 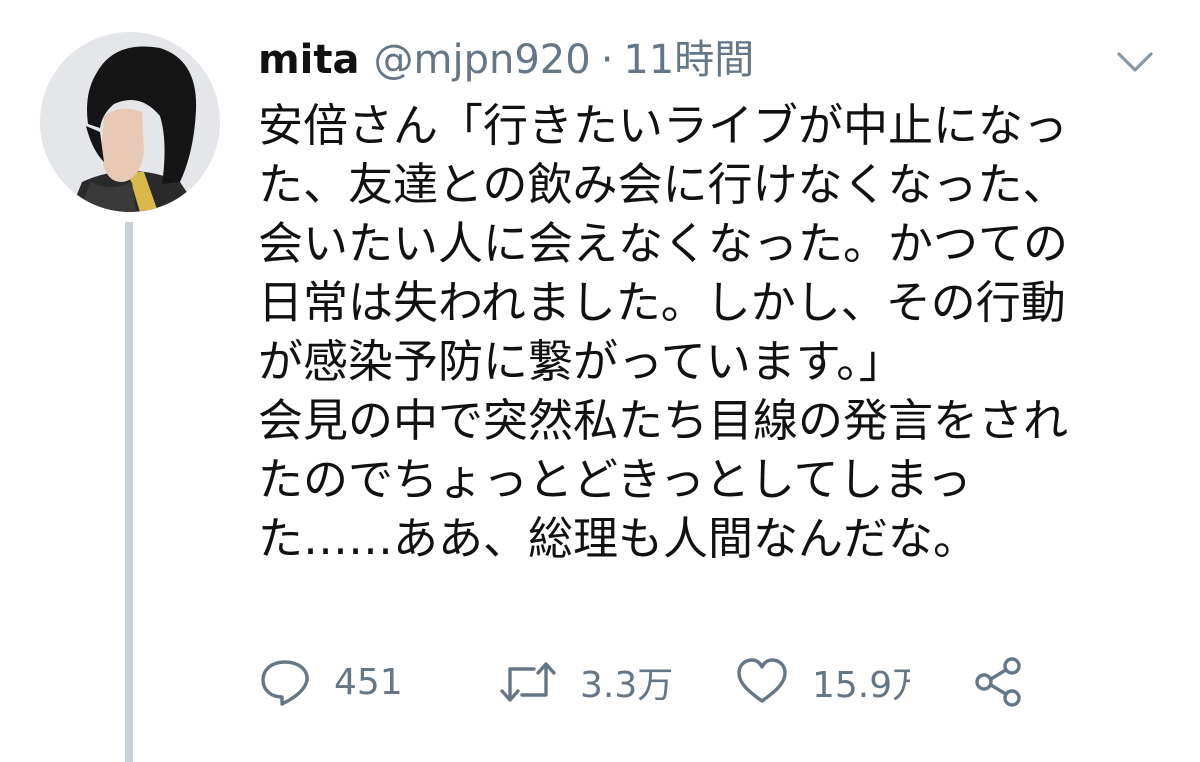 What do you see at coordinates (688, 60) in the screenshot?
I see `tweet-timestamp: 11時間` at bounding box center [688, 60].